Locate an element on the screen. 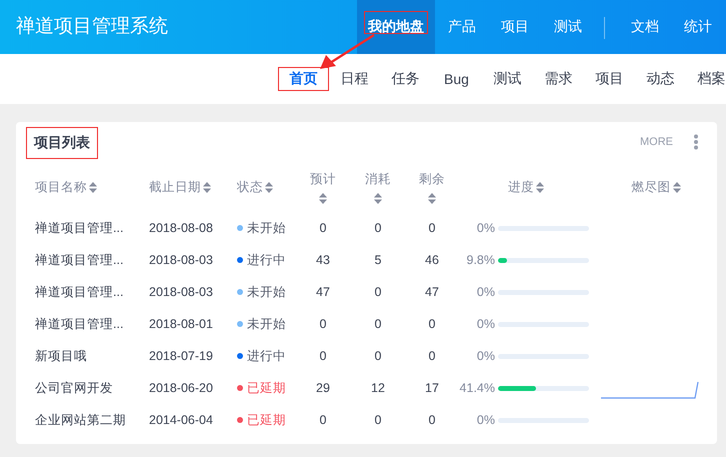  table-cell: 12 is located at coordinates (378, 388).